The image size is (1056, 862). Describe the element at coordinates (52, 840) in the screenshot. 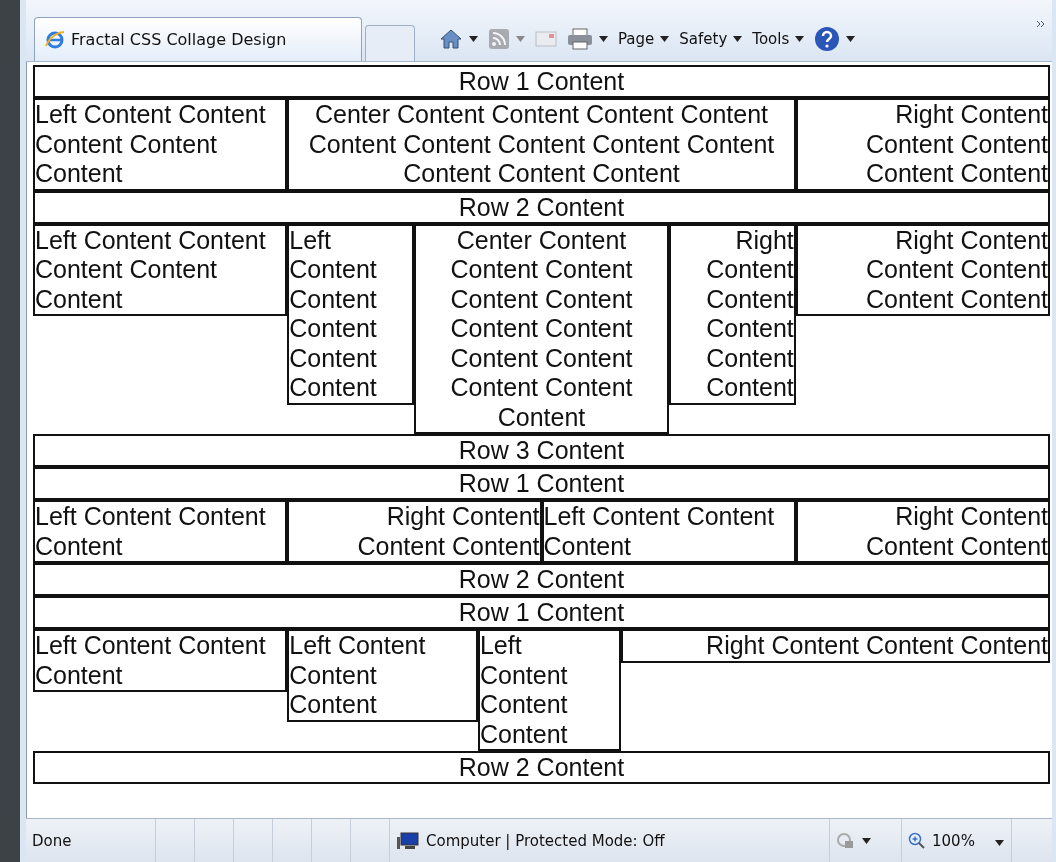

I see `status-text: Done` at that location.